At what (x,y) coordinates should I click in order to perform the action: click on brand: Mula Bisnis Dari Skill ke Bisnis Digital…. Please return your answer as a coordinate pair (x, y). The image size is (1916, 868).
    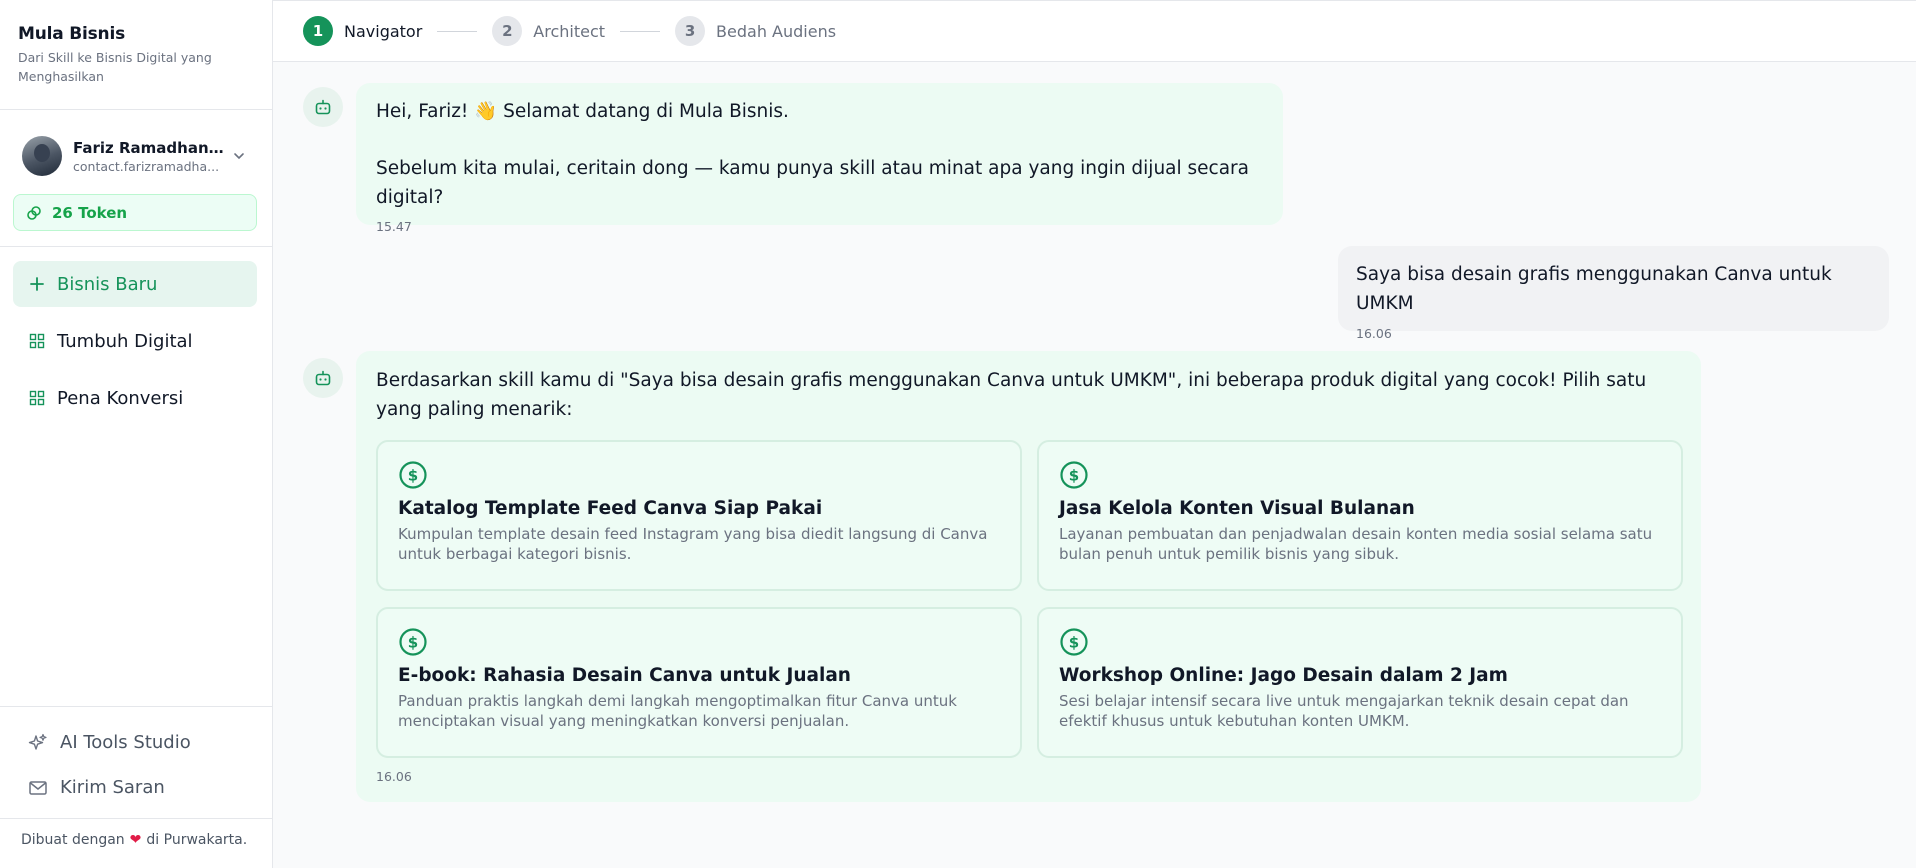
    Looking at the image, I should click on (136, 55).